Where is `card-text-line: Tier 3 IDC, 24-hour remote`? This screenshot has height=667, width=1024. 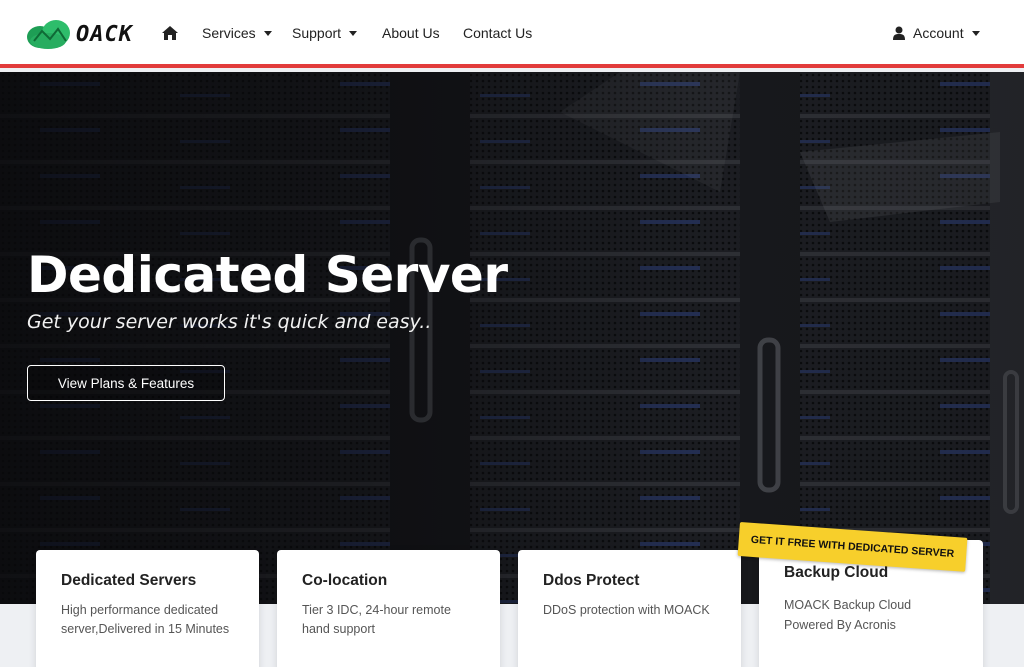 card-text-line: Tier 3 IDC, 24-hour remote is located at coordinates (376, 610).